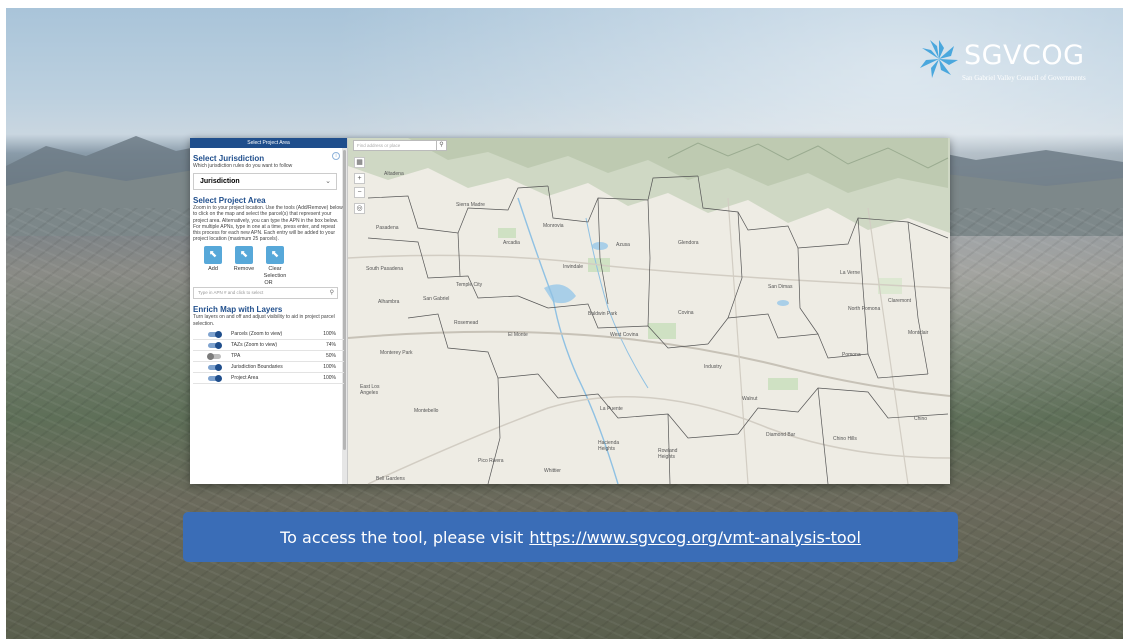 The width and height of the screenshot is (1127, 639). What do you see at coordinates (921, 419) in the screenshot?
I see `map-label: Chino` at bounding box center [921, 419].